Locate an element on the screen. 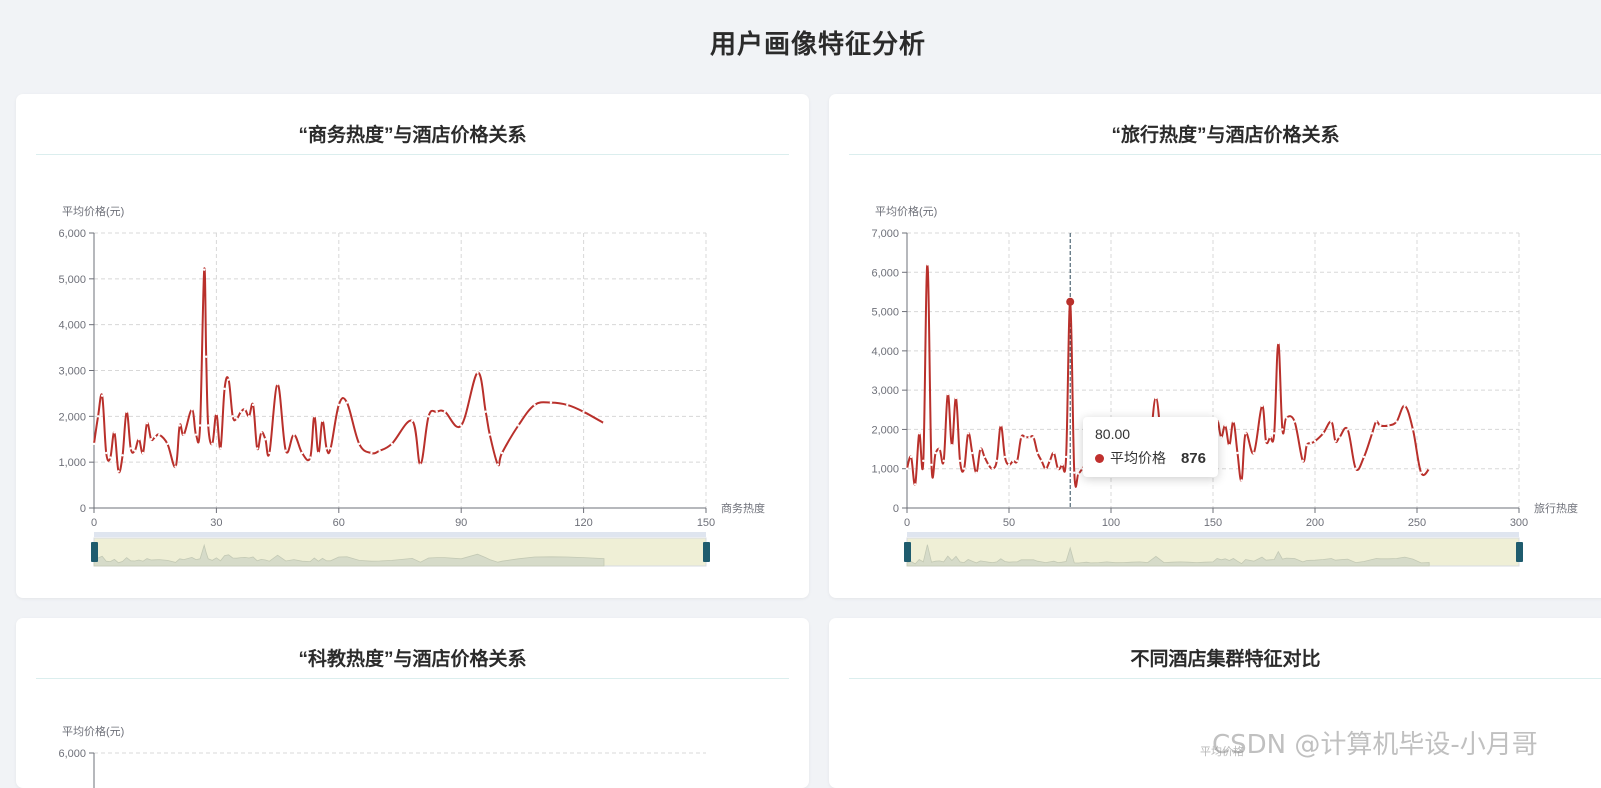 The height and width of the screenshot is (788, 1601). y-tick-label: 5,000 is located at coordinates (885, 313).